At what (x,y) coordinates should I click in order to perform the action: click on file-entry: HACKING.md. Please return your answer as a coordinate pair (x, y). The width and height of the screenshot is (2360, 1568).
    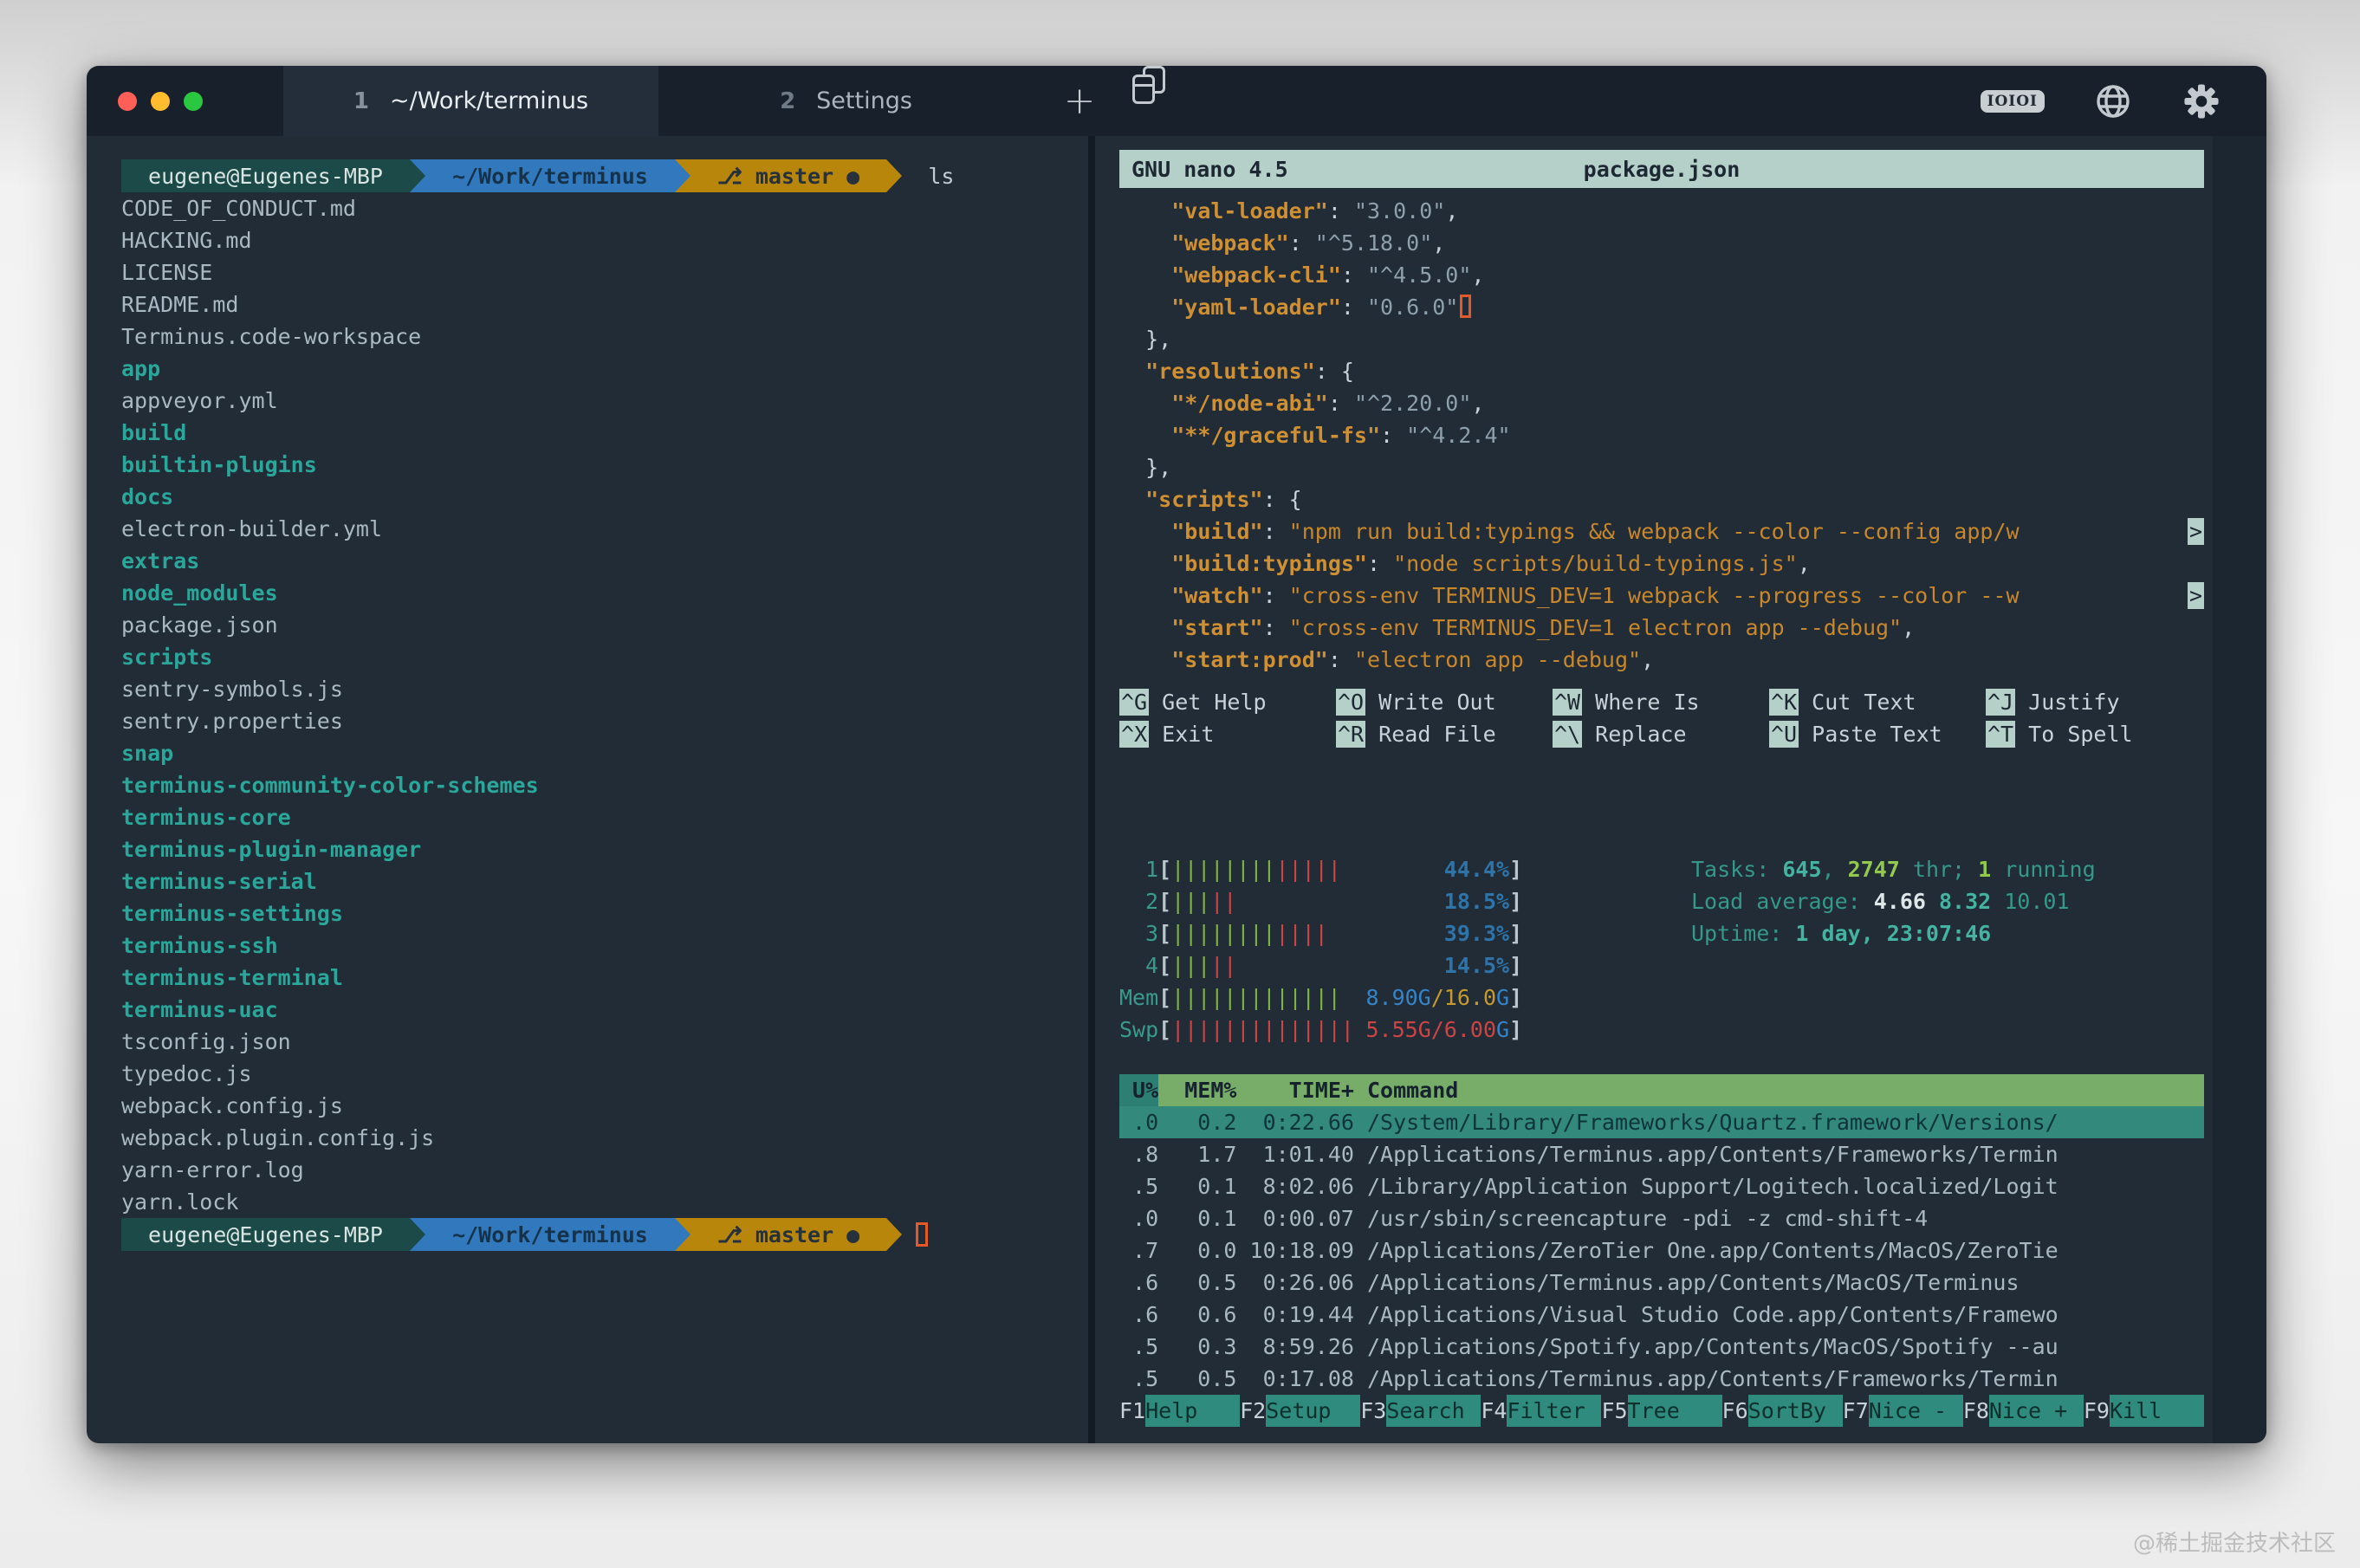
    Looking at the image, I should click on (186, 240).